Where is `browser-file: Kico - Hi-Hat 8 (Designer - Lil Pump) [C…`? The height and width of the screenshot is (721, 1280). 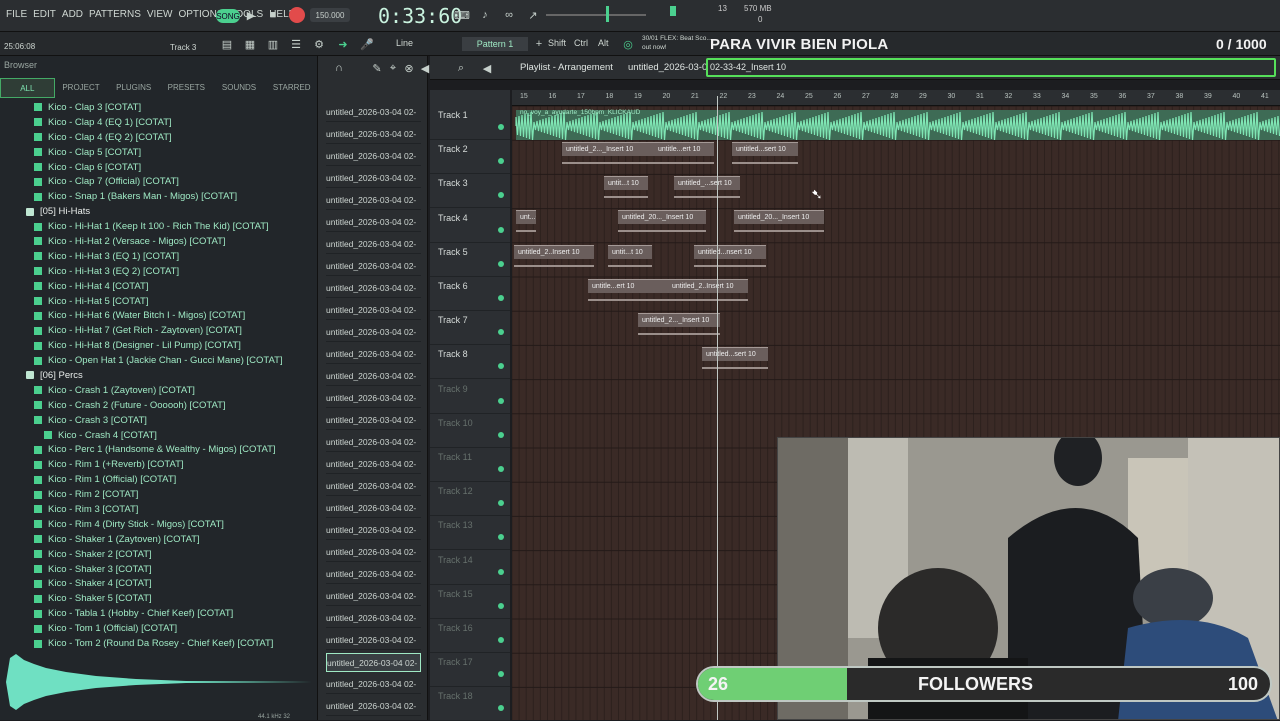 browser-file: Kico - Hi-Hat 8 (Designer - Lil Pump) [C… is located at coordinates (159, 345).